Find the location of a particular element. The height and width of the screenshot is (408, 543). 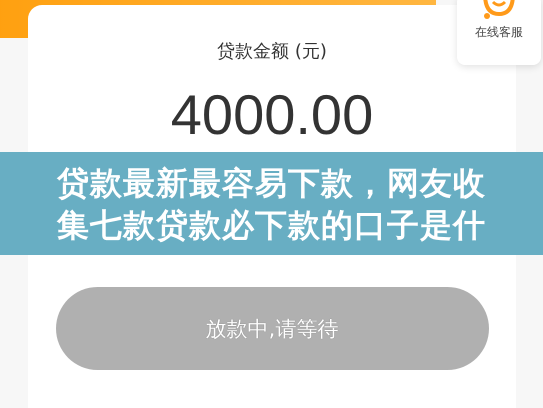

amount-label: 贷款金额 (元) is located at coordinates (272, 51).